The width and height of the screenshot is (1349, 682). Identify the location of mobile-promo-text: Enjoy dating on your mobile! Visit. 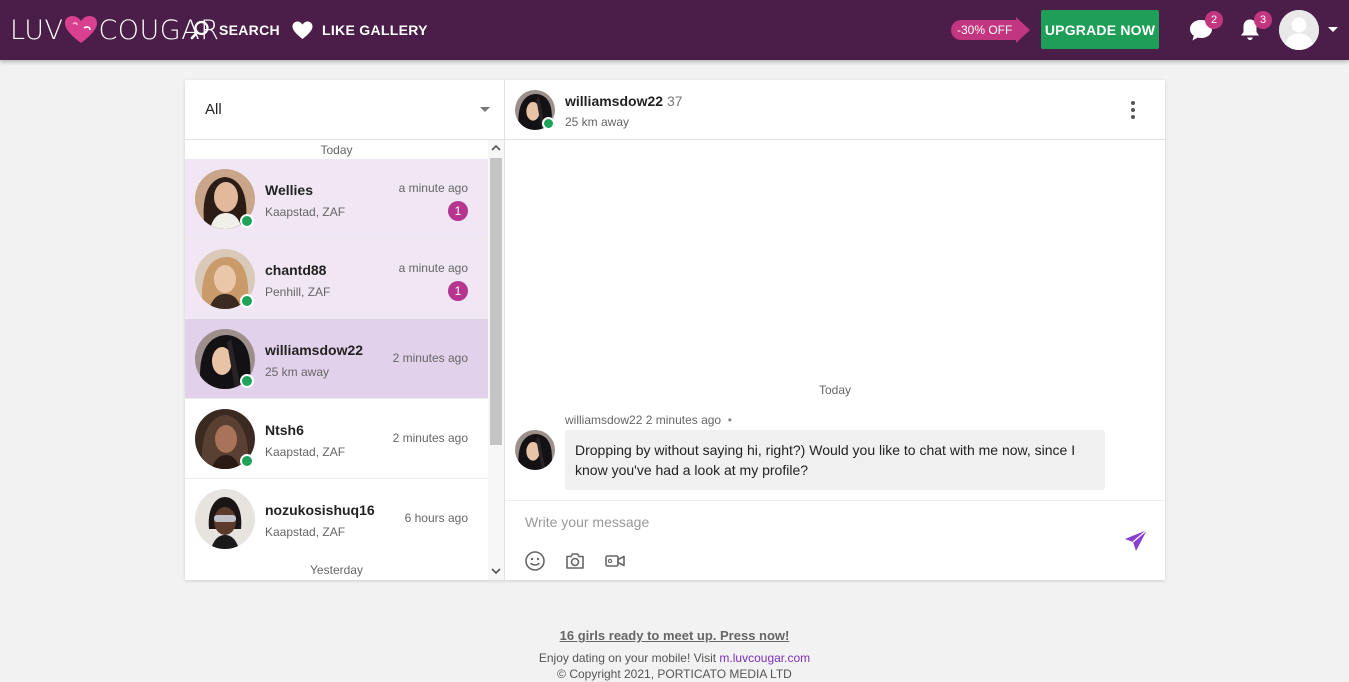
(627, 658).